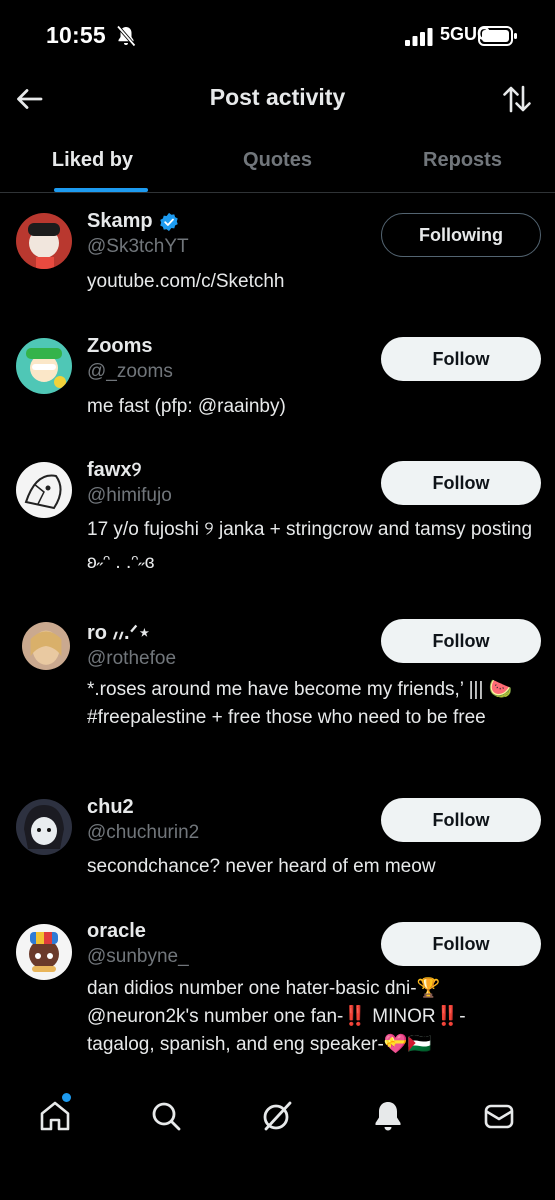 The image size is (555, 1200). Describe the element at coordinates (277, 160) in the screenshot. I see `tab-label: Quotes` at that location.